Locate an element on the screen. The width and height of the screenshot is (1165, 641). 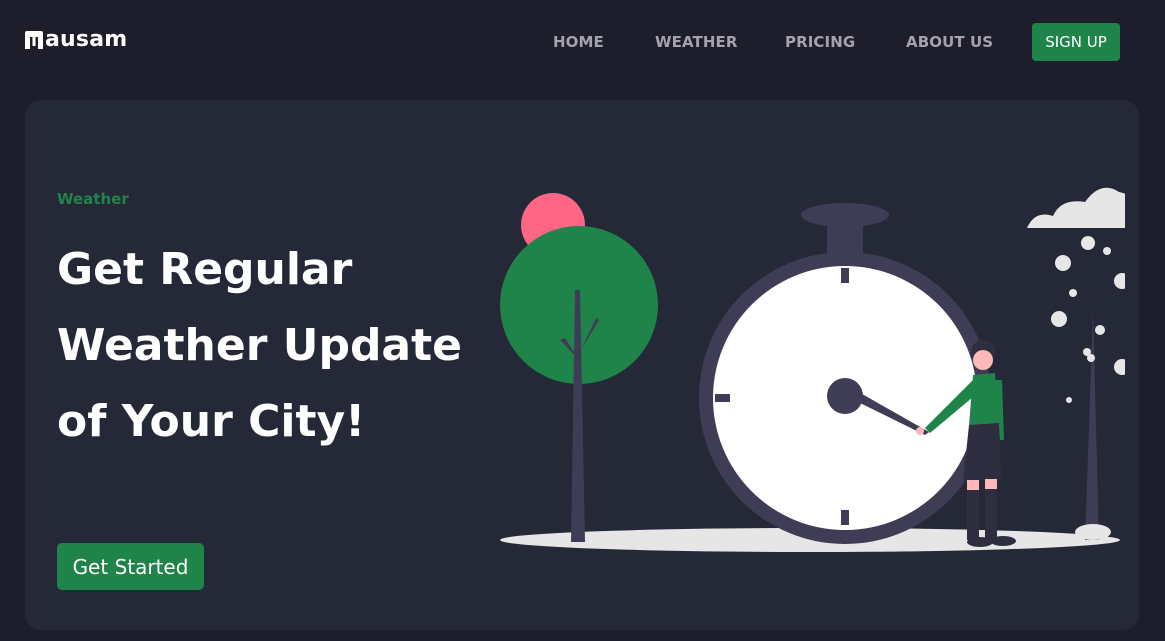
stopwatch-icon is located at coordinates (845, 373).